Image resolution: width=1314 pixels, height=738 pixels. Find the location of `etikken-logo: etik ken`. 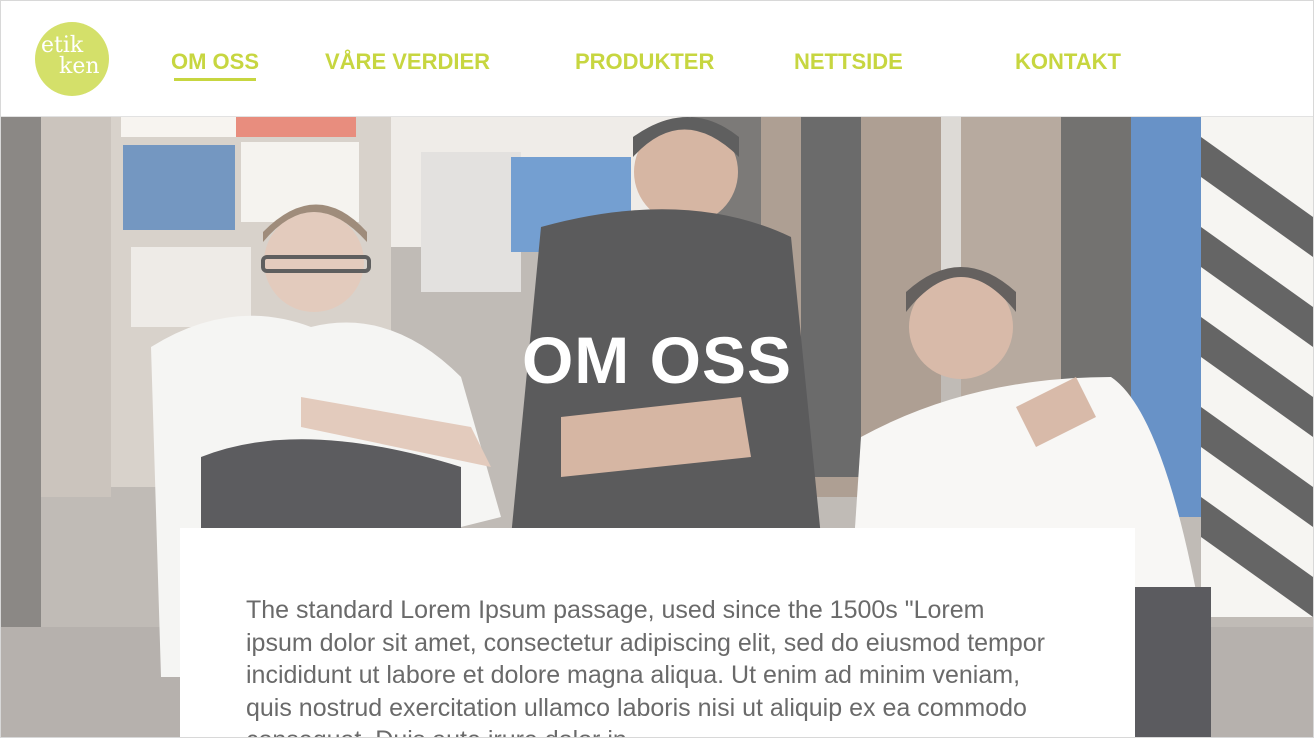

etikken-logo: etik ken is located at coordinates (72, 59).